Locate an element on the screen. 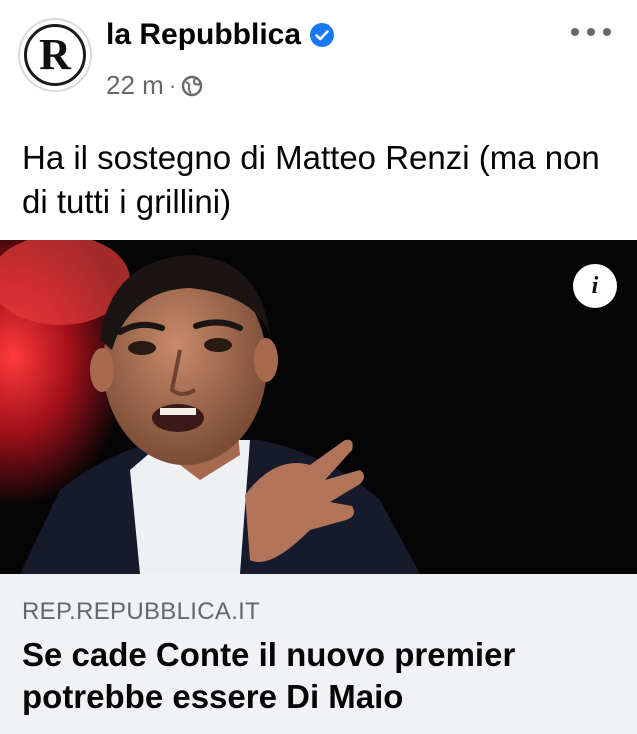 The image size is (637, 734). more-options-icon is located at coordinates (591, 32).